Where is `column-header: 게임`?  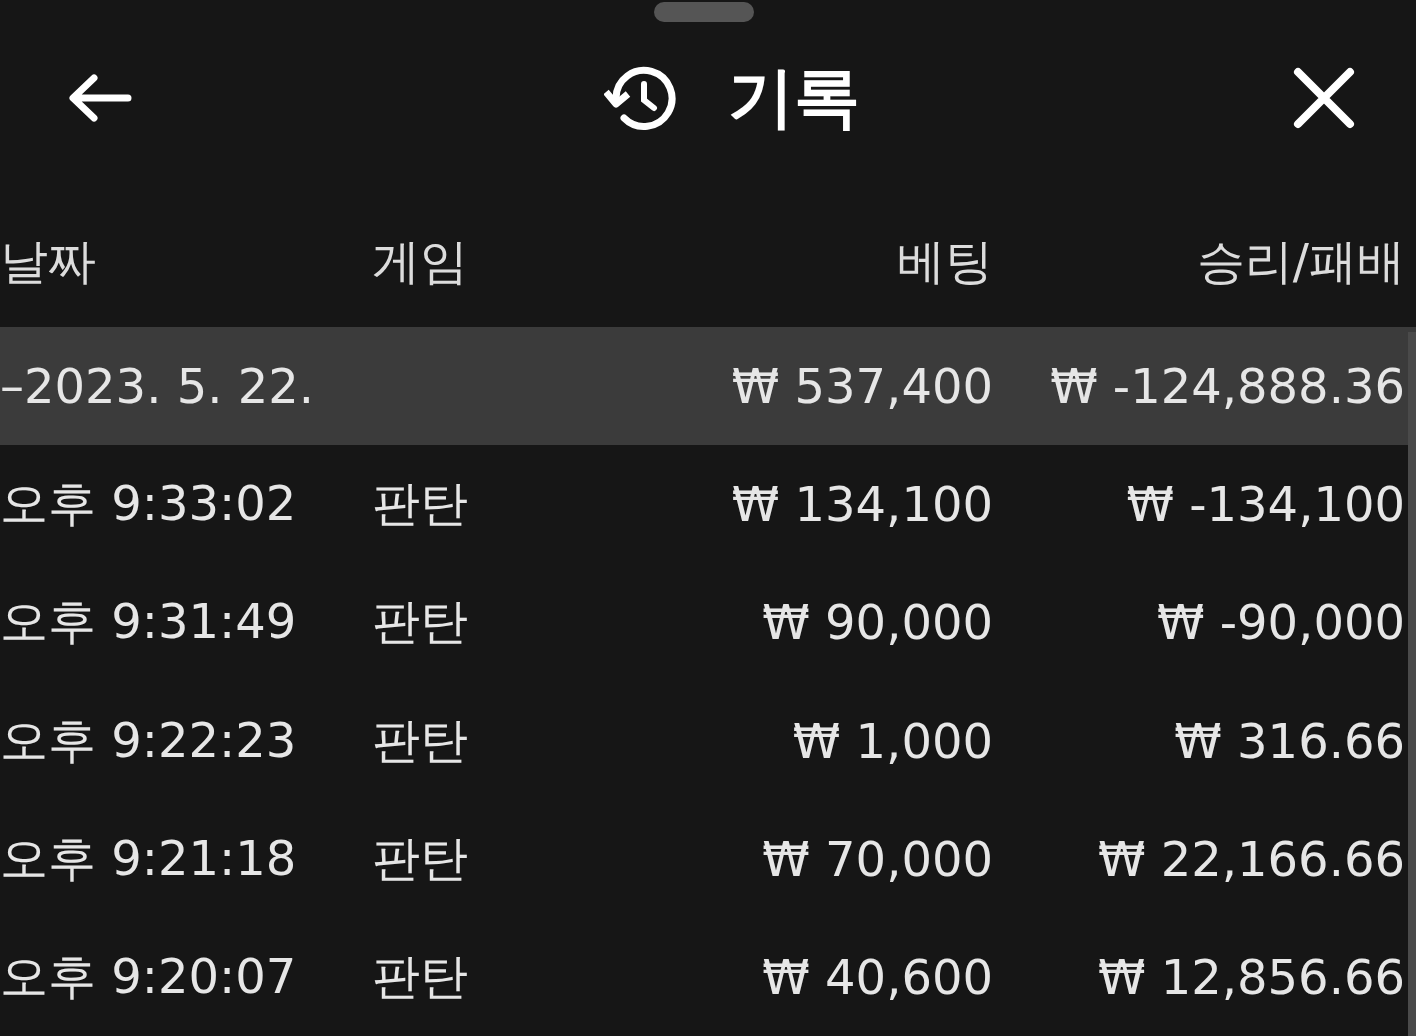 column-header: 게임 is located at coordinates (420, 261).